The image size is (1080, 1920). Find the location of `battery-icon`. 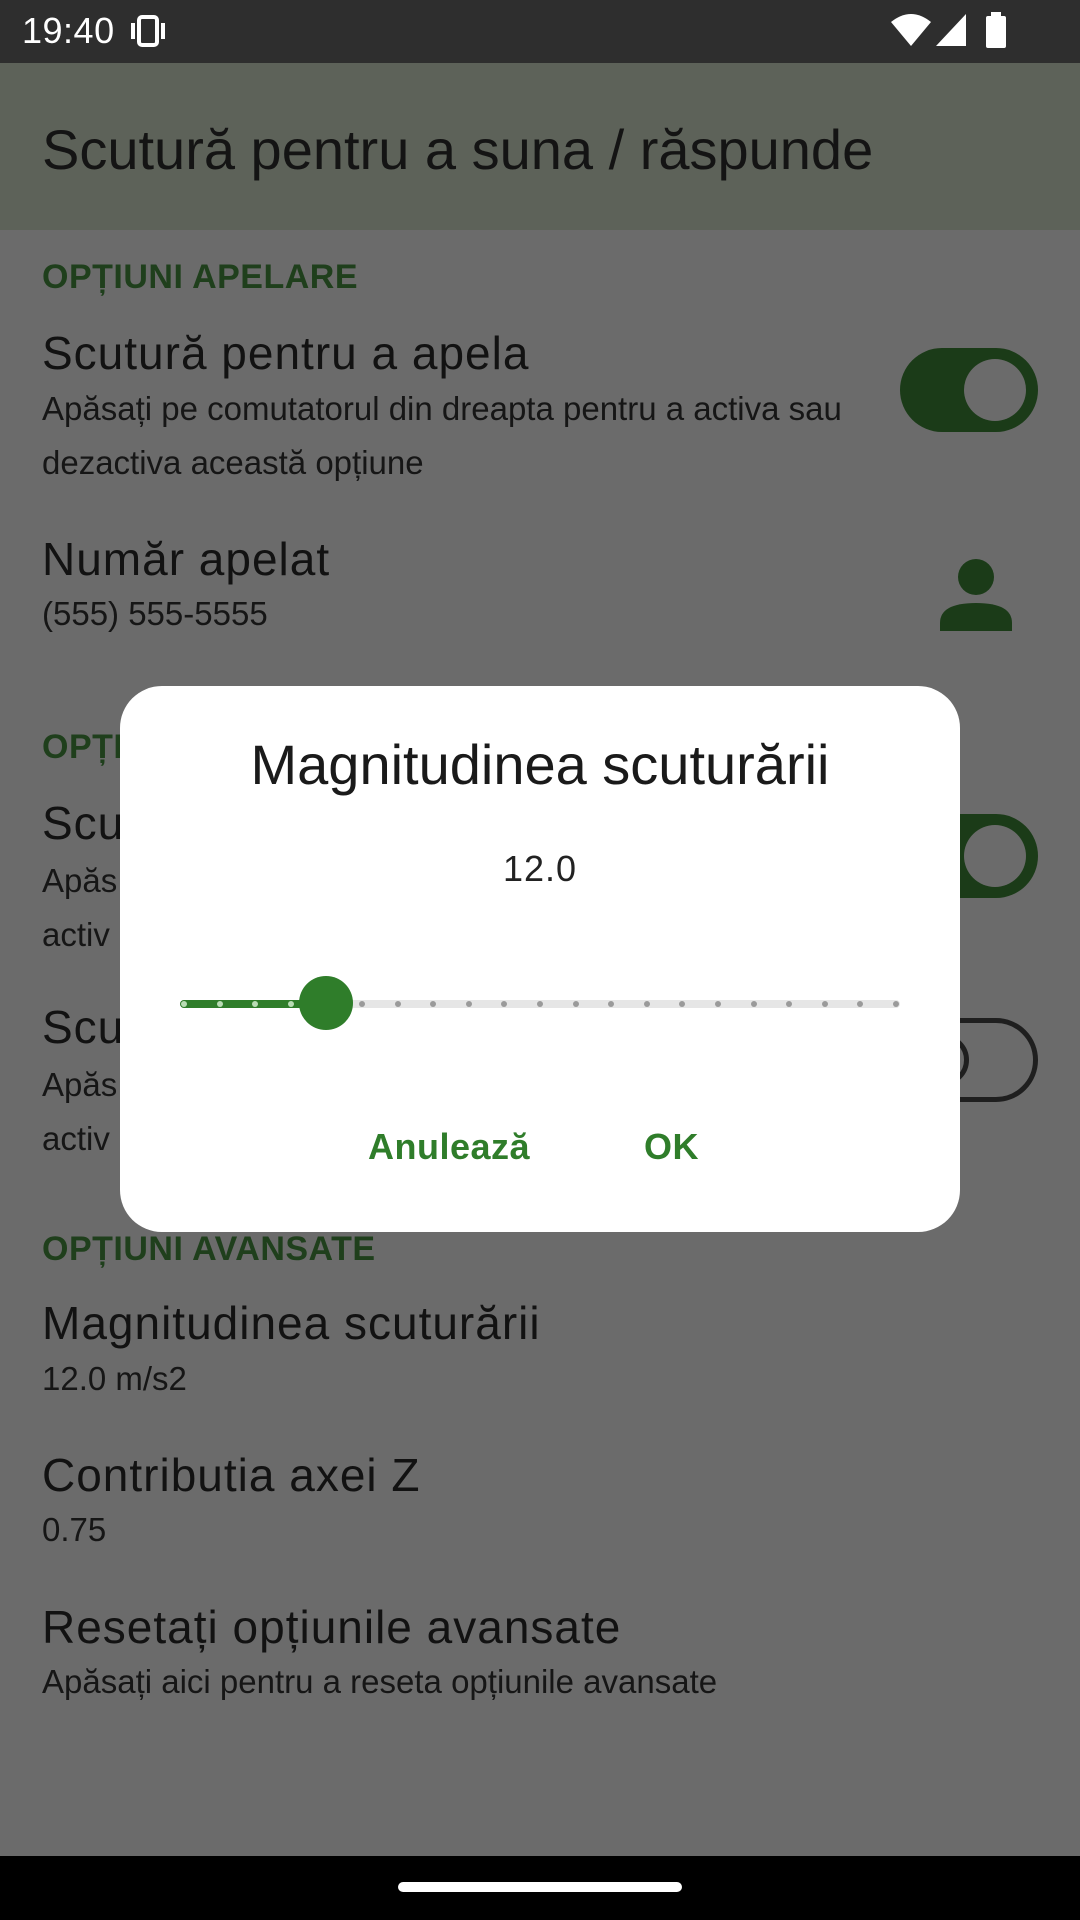

battery-icon is located at coordinates (996, 30).